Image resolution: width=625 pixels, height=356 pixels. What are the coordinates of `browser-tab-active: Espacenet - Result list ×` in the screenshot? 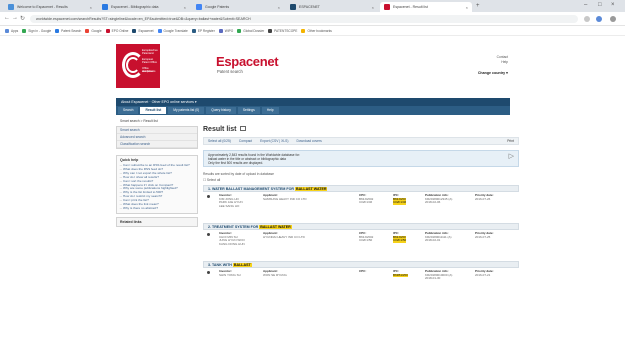 It's located at (426, 7).